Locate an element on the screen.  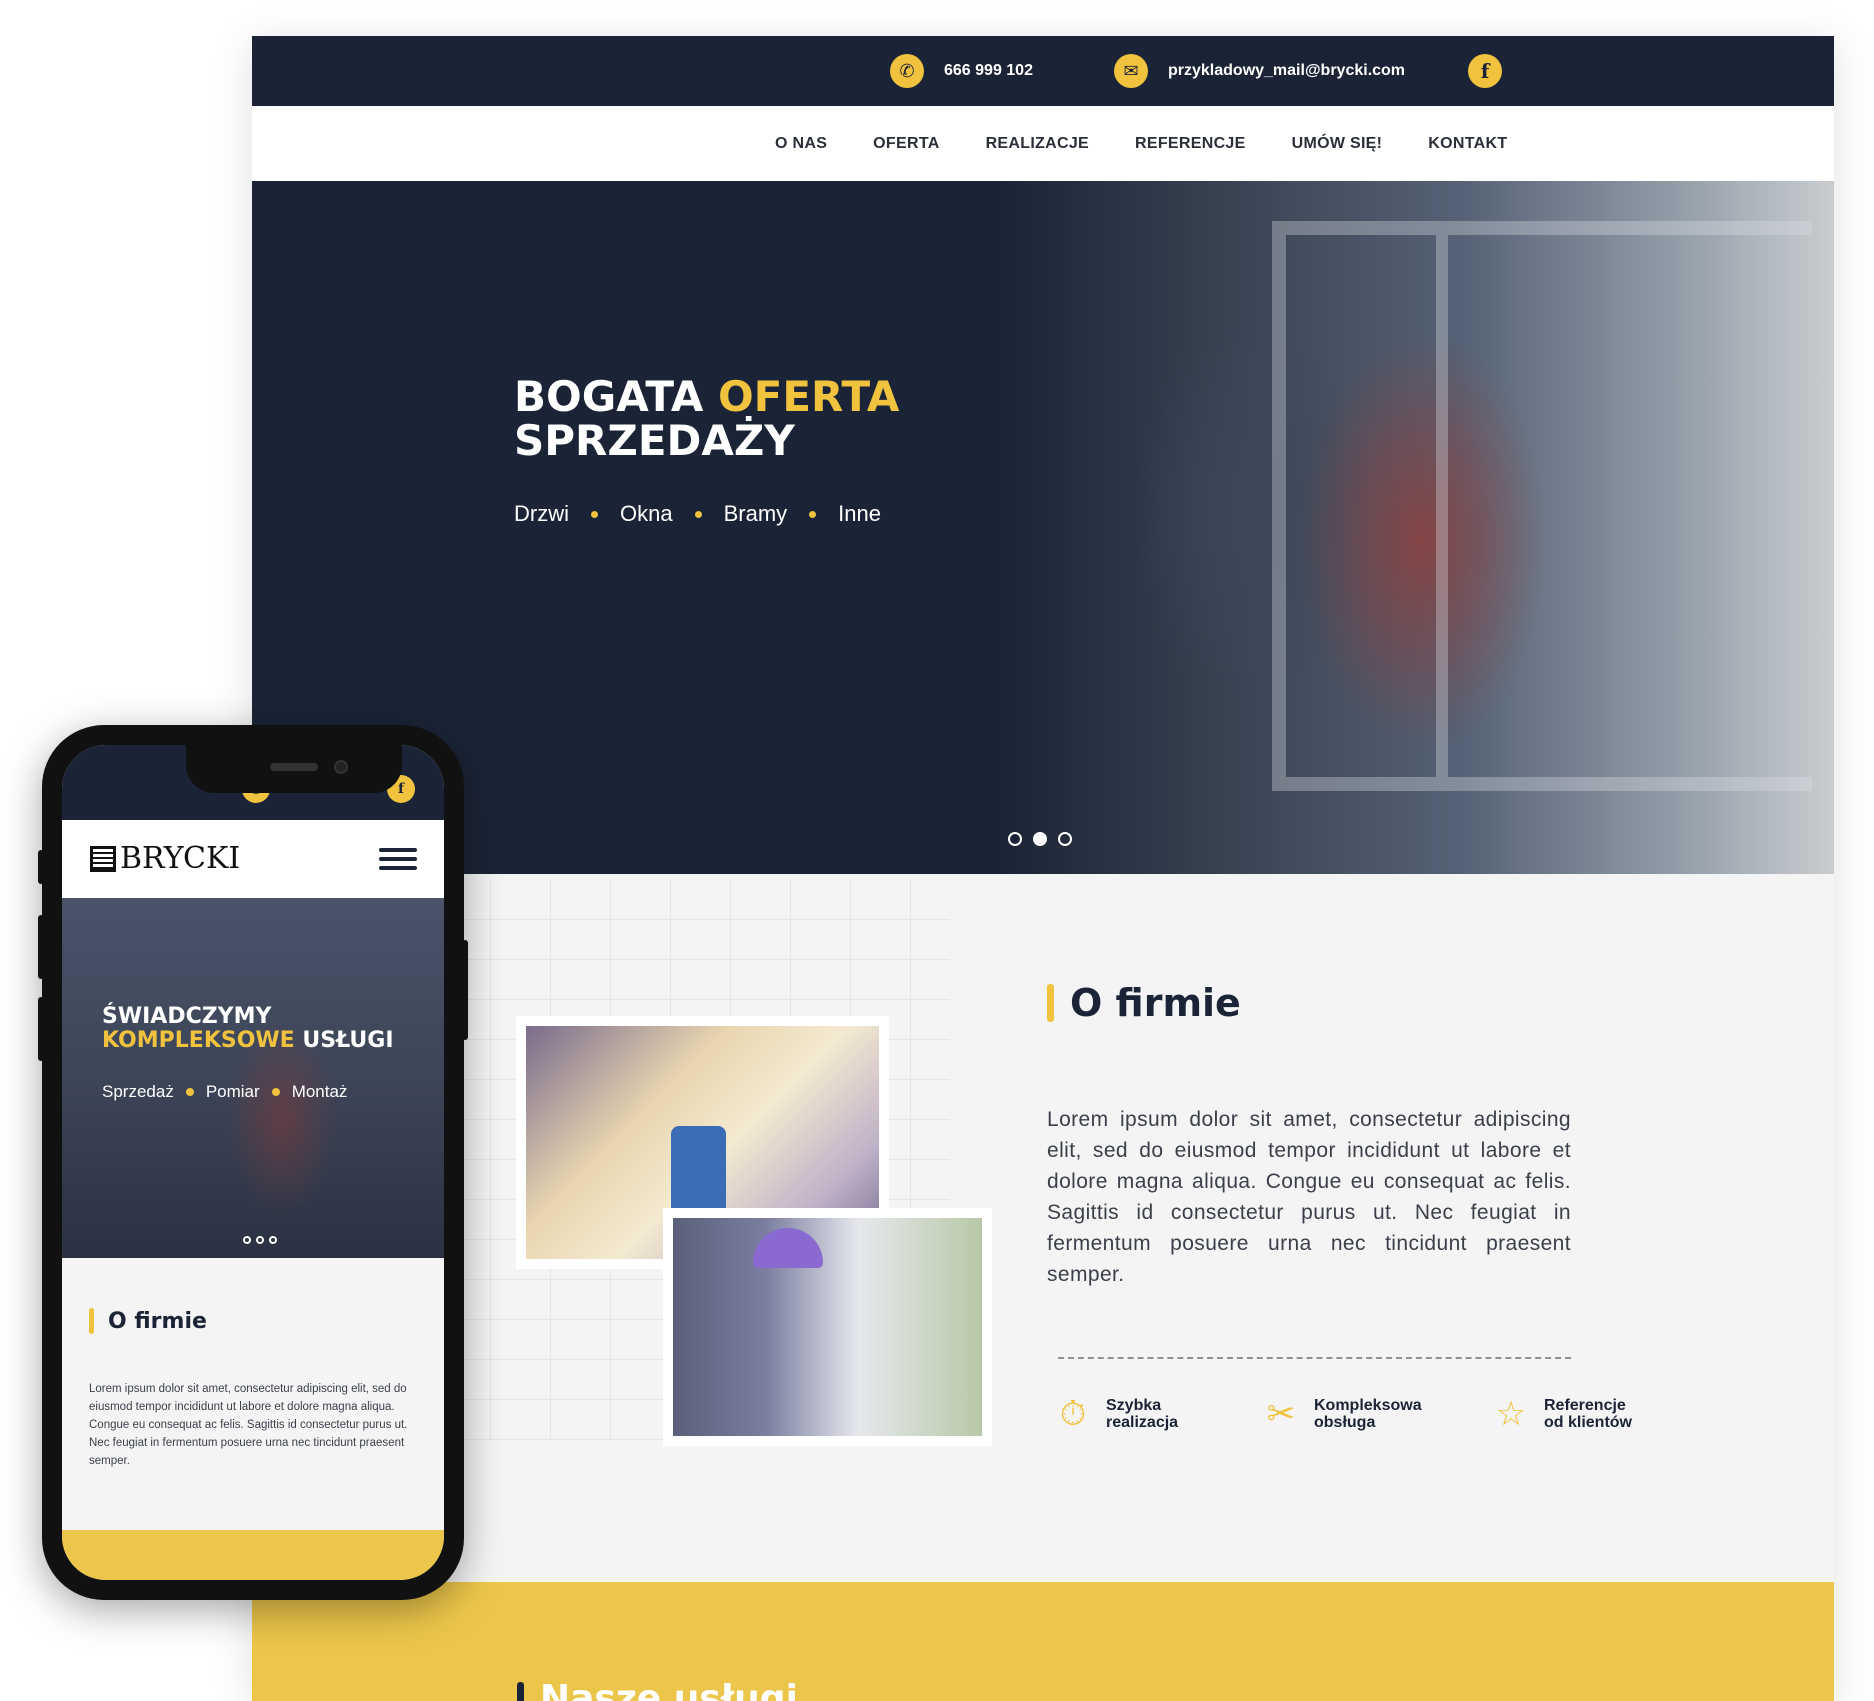
feature-line2: obsługa is located at coordinates (1345, 1422).